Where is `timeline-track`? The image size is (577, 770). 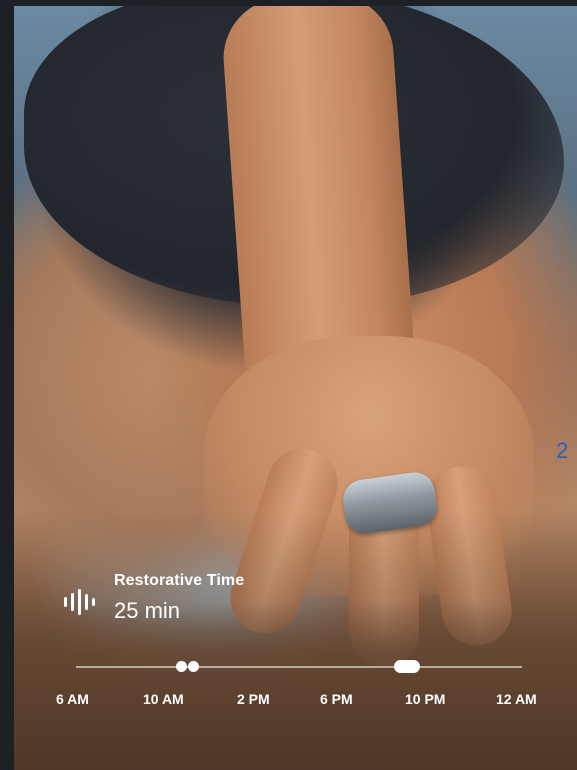
timeline-track is located at coordinates (299, 666).